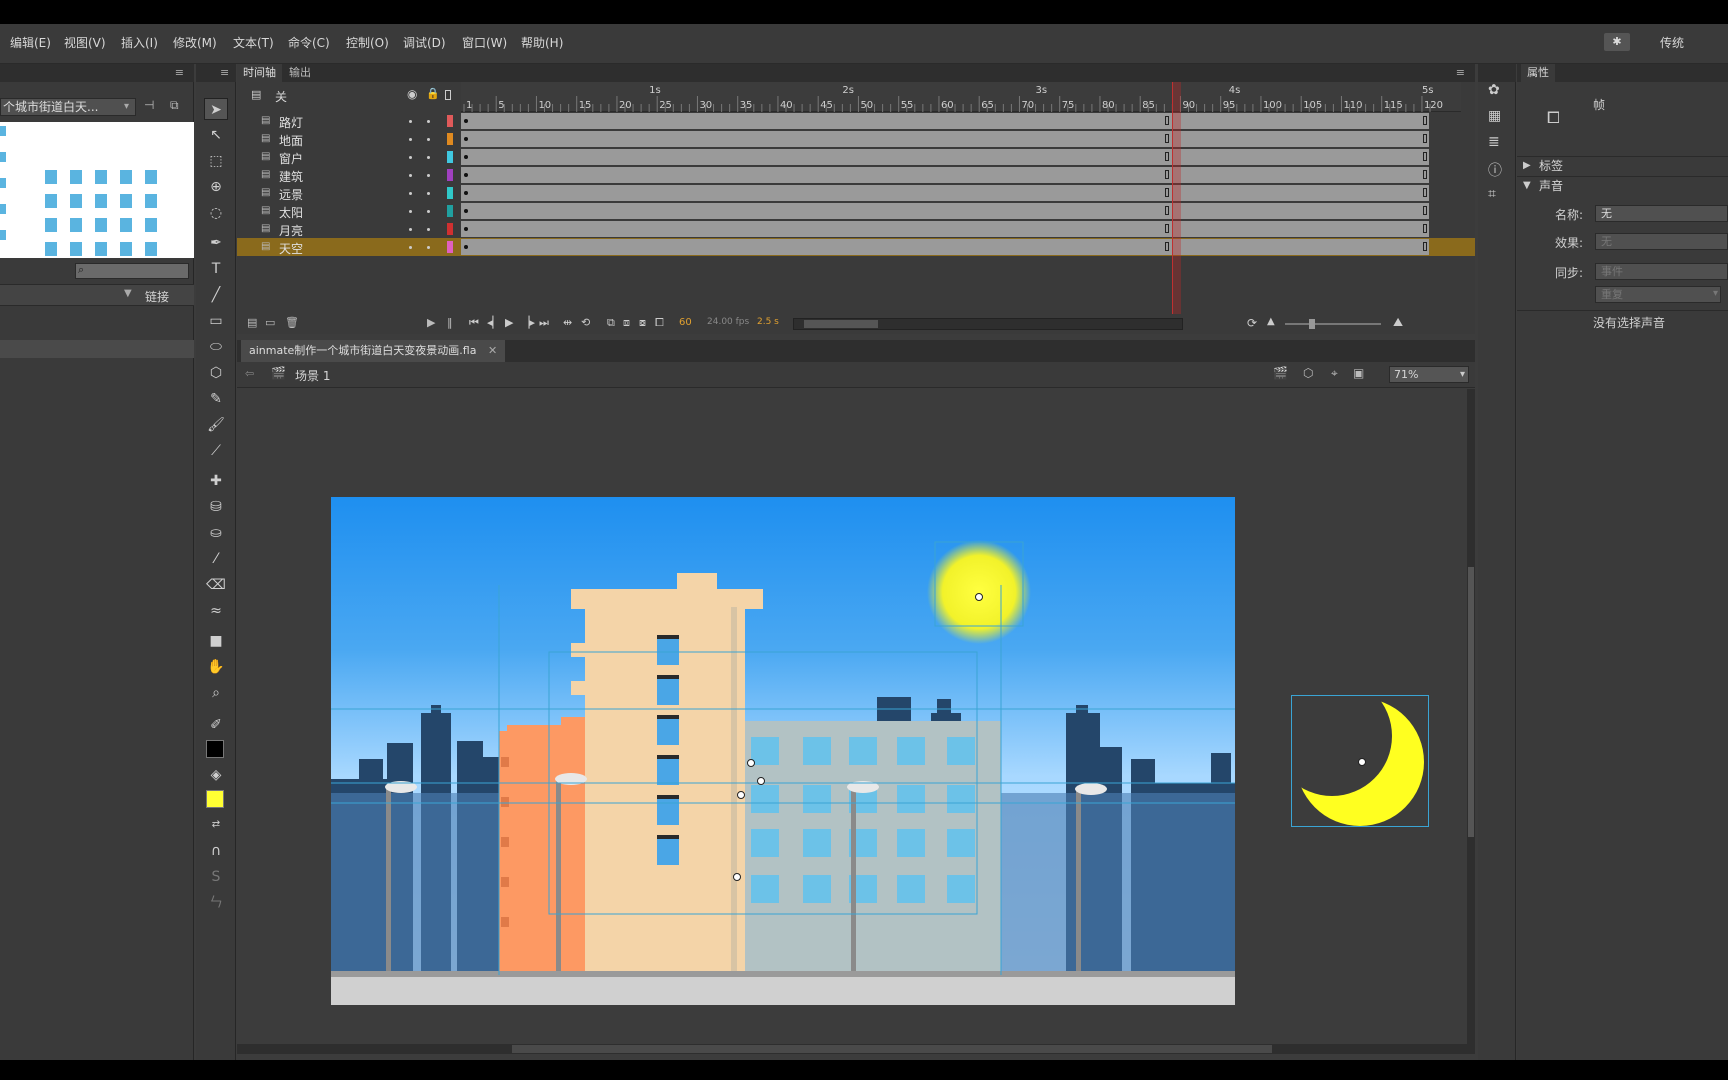 This screenshot has height=1080, width=1728. Describe the element at coordinates (309, 42) in the screenshot. I see `menu-command: 命令(C)` at that location.